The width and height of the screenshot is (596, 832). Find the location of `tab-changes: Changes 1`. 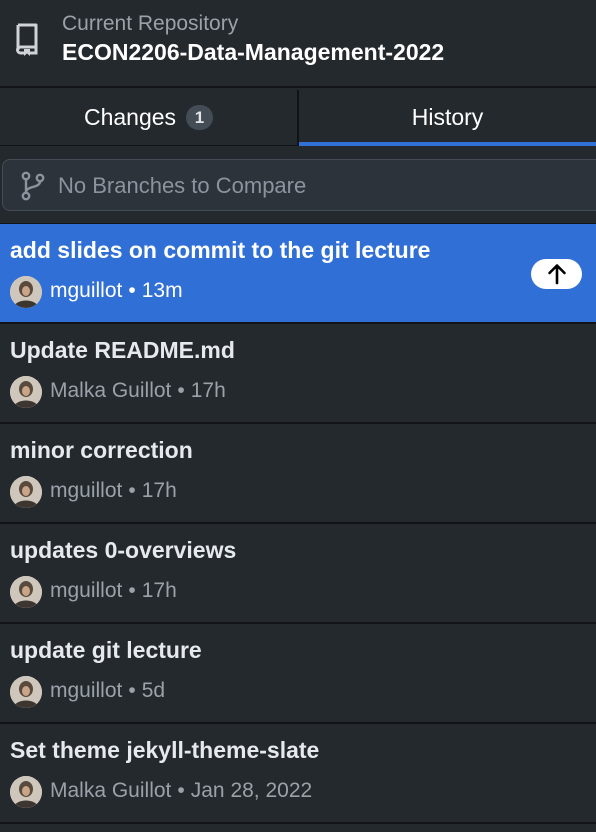

tab-changes: Changes 1 is located at coordinates (148, 117).